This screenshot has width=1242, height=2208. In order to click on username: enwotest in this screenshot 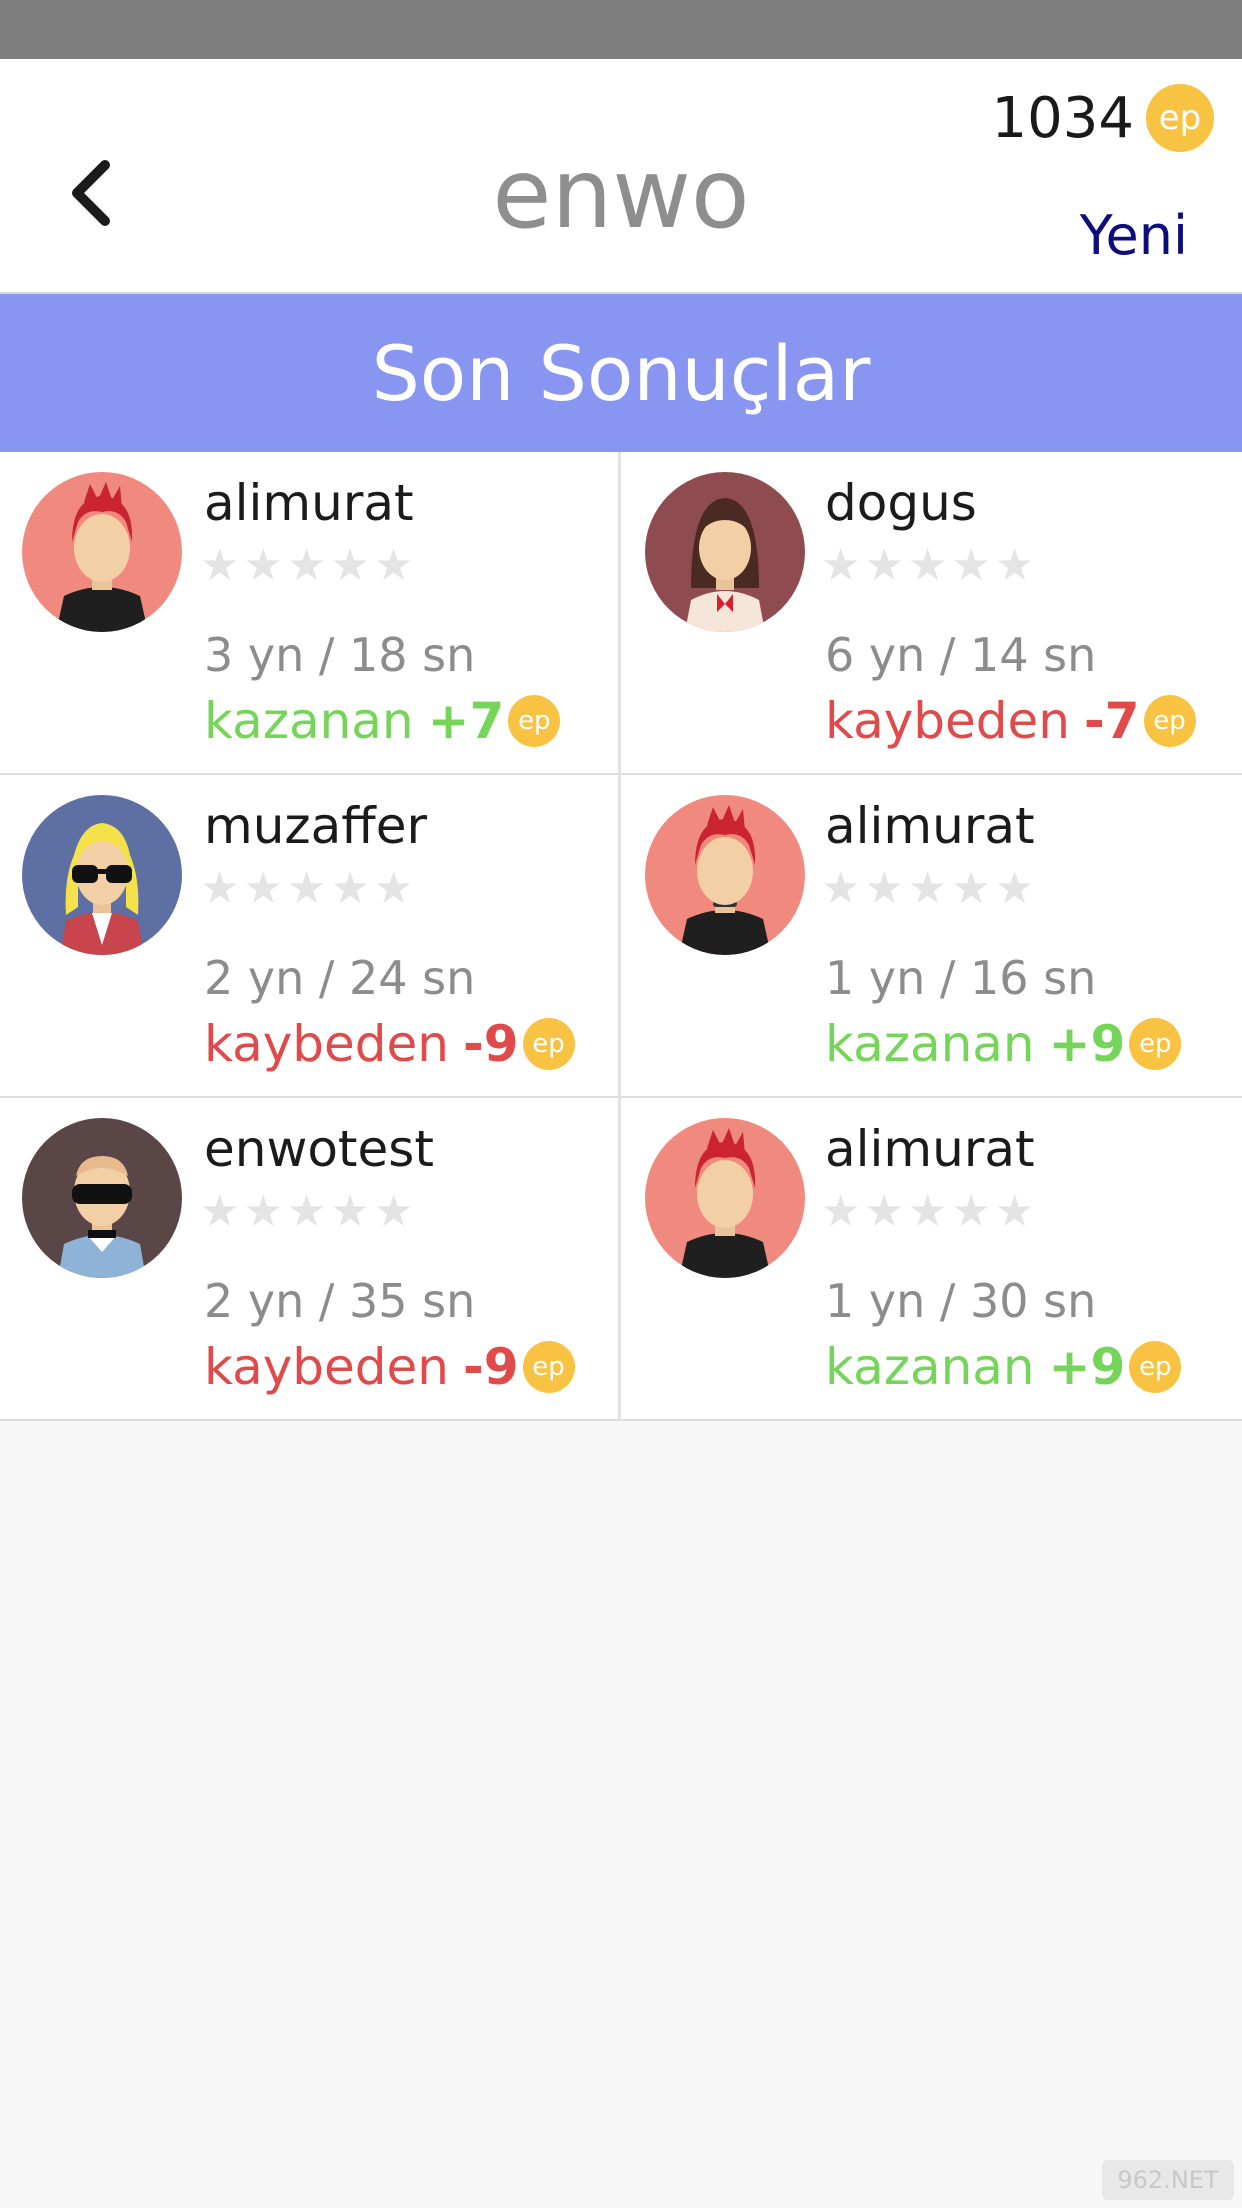, I will do `click(319, 1149)`.